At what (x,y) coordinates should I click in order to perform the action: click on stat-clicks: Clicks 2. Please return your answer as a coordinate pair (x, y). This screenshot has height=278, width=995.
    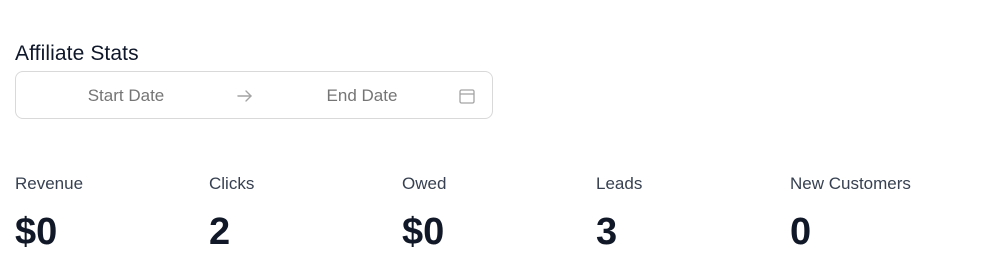
    Looking at the image, I should click on (304, 213).